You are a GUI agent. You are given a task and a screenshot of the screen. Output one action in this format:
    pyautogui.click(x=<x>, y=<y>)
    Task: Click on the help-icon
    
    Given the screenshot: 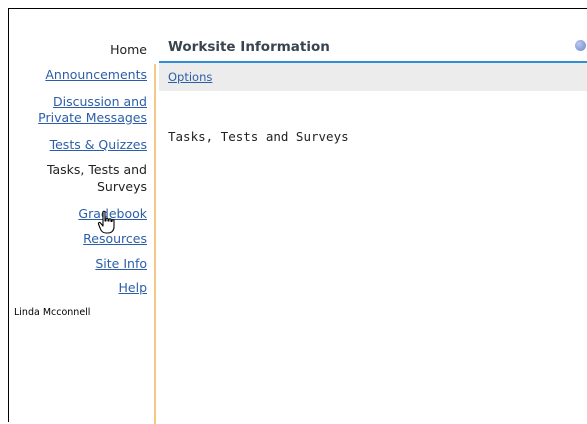 What is the action you would take?
    pyautogui.click(x=580, y=45)
    